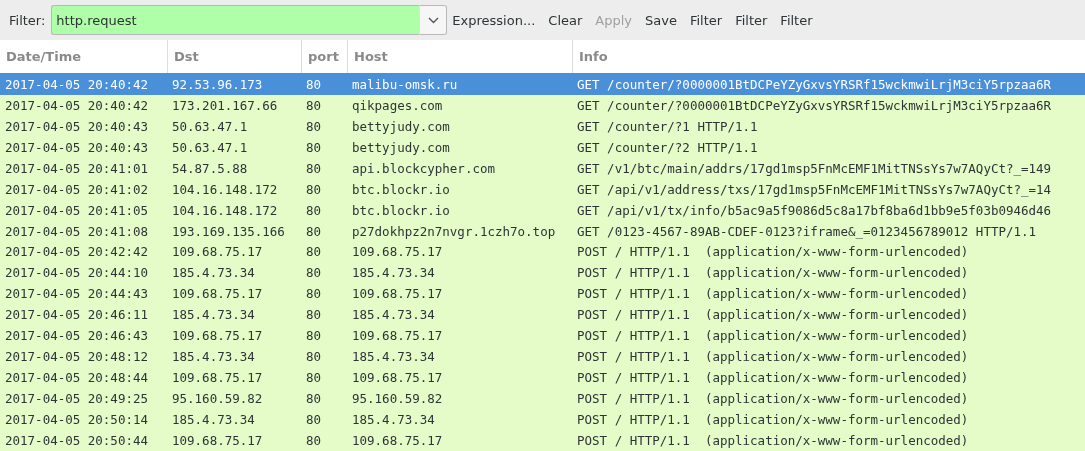  Describe the element at coordinates (217, 84) in the screenshot. I see `table-cell-text: 92.53.96.173` at that location.